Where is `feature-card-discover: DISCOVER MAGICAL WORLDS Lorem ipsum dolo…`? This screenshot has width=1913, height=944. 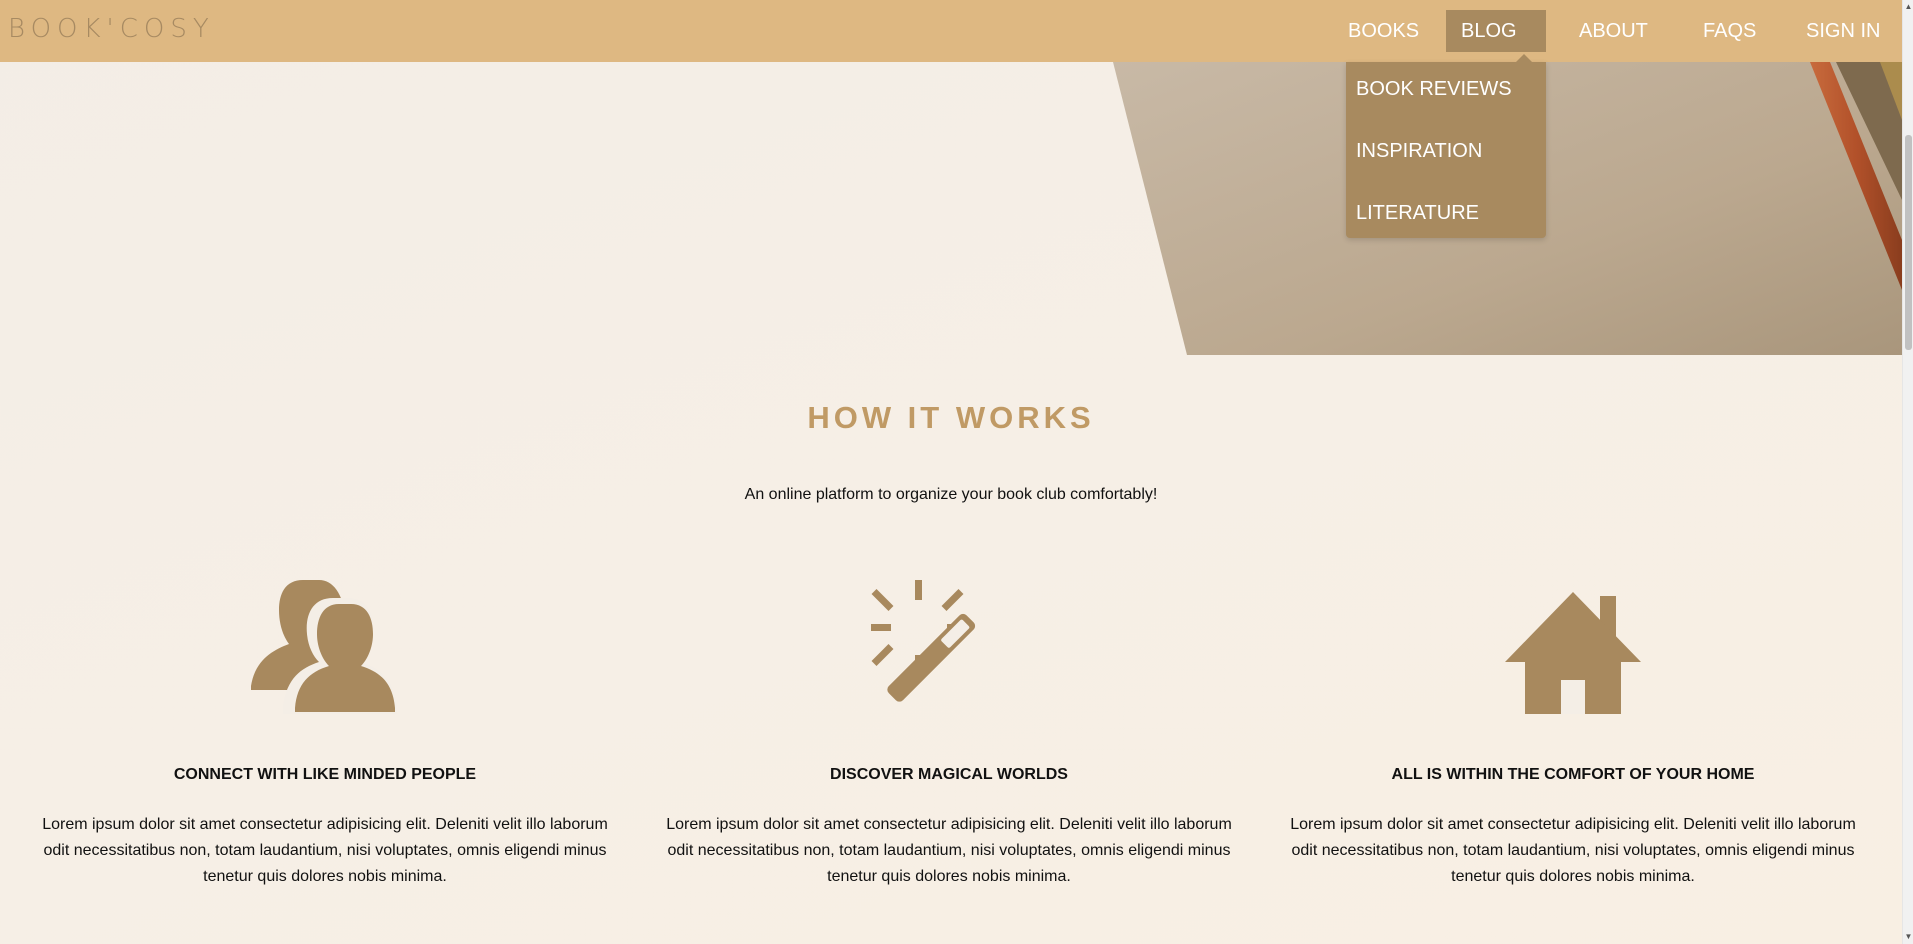 feature-card-discover: DISCOVER MAGICAL WORLDS Lorem ipsum dolo… is located at coordinates (949, 735).